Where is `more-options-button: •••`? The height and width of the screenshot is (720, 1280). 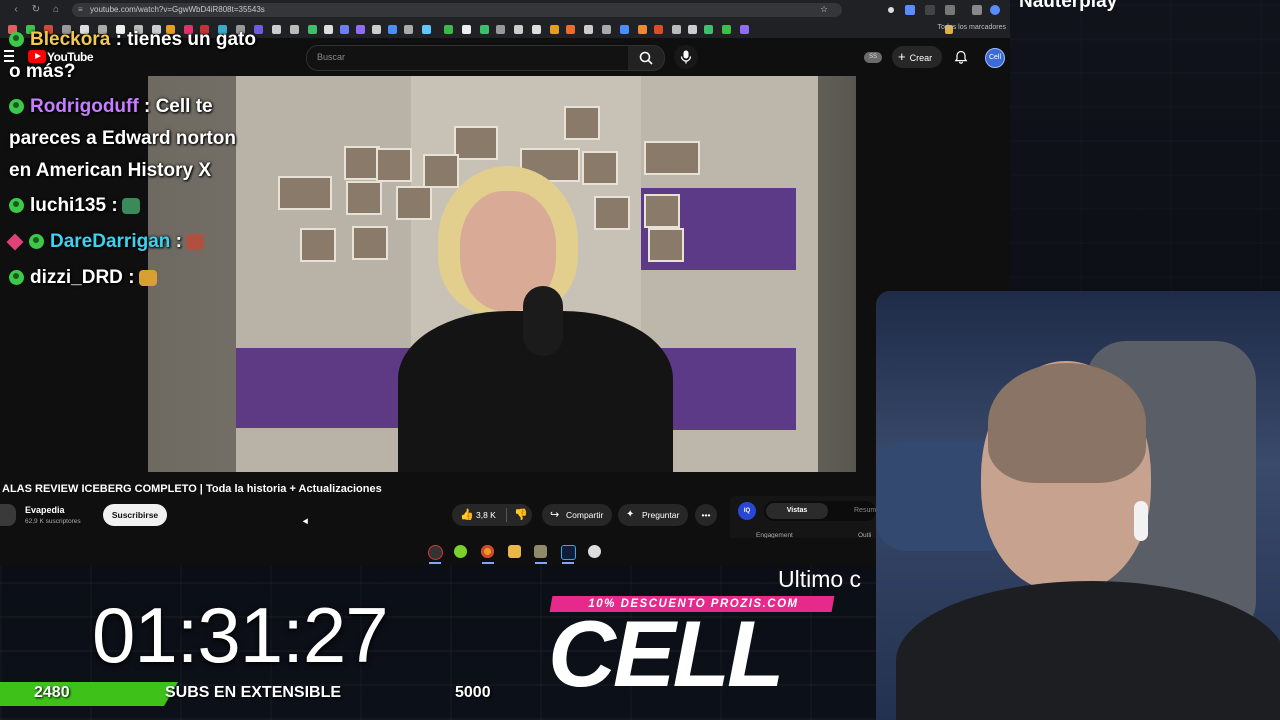 more-options-button: ••• is located at coordinates (706, 515).